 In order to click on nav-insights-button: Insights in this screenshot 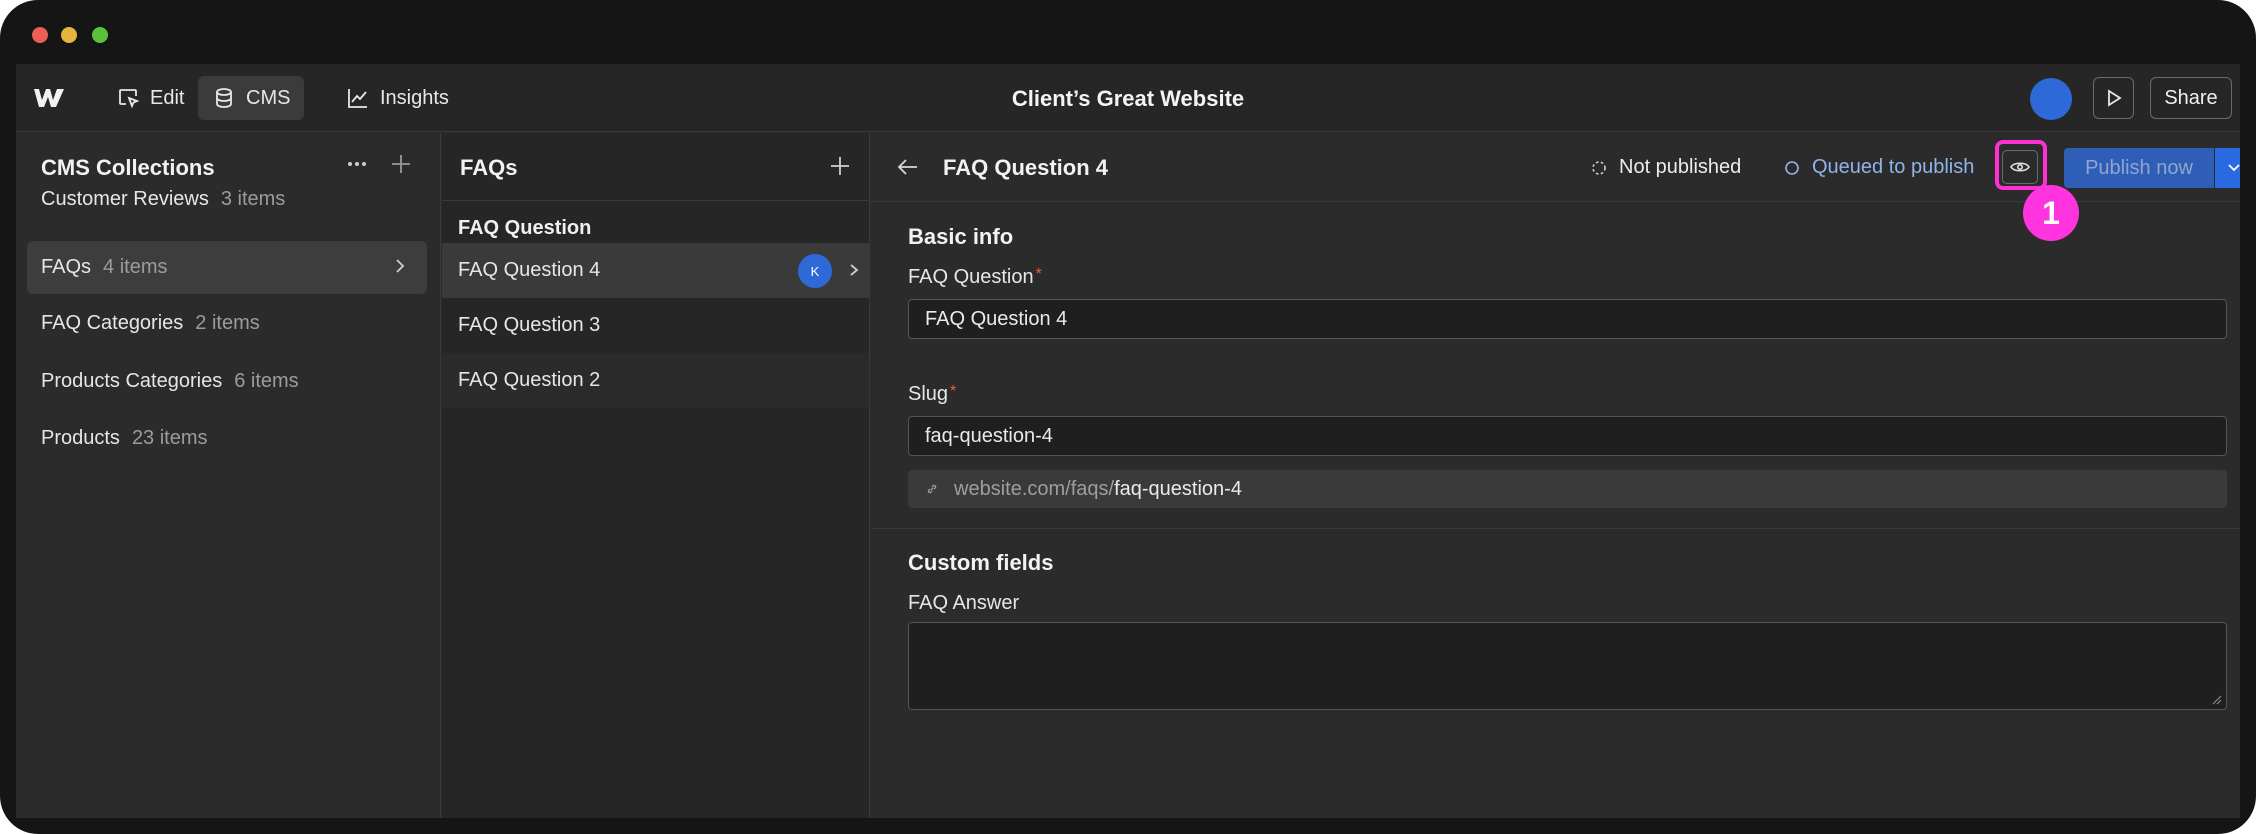, I will do `click(397, 98)`.